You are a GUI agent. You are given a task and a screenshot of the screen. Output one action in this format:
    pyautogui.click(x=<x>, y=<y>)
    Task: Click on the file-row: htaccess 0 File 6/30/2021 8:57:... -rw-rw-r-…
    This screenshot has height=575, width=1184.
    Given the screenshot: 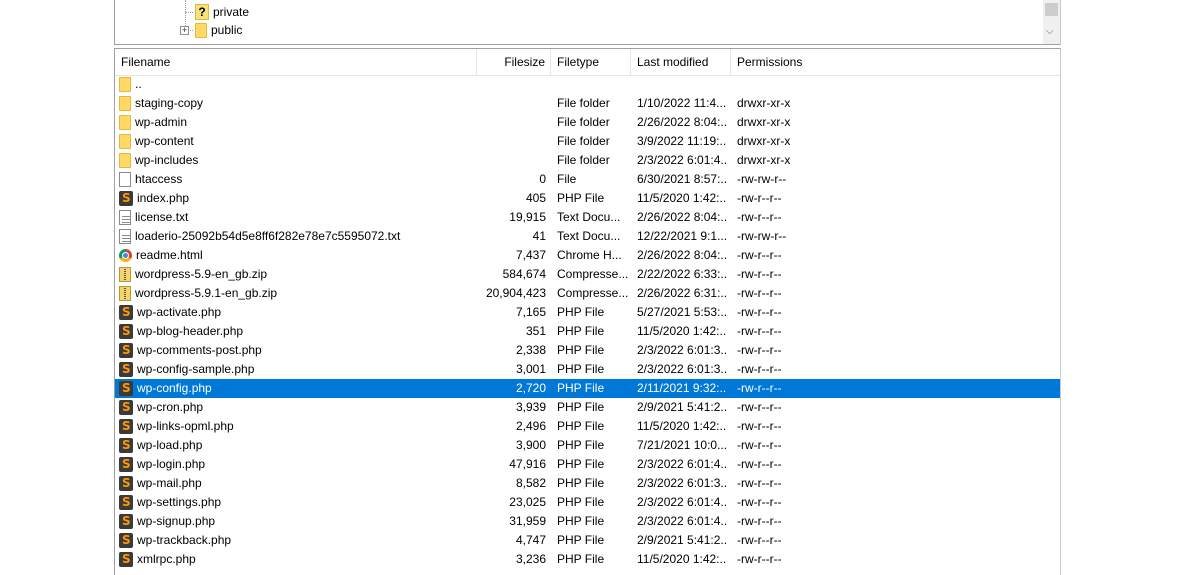 What is the action you would take?
    pyautogui.click(x=587, y=179)
    